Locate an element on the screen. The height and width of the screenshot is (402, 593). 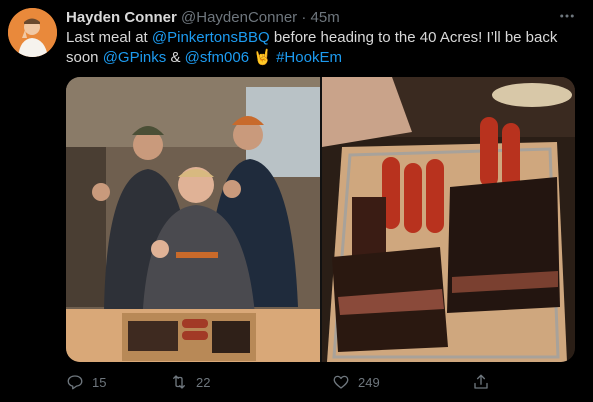
author-handle: @HaydenConner is located at coordinates (239, 17).